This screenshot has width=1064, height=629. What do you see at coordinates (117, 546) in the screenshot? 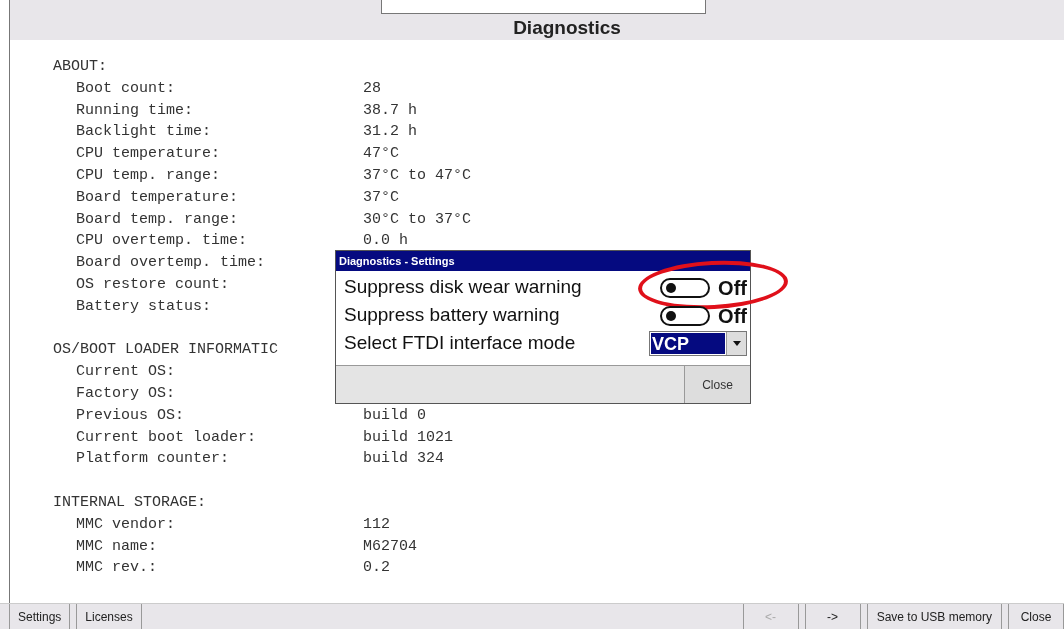
I see `info-label: MMC name:` at bounding box center [117, 546].